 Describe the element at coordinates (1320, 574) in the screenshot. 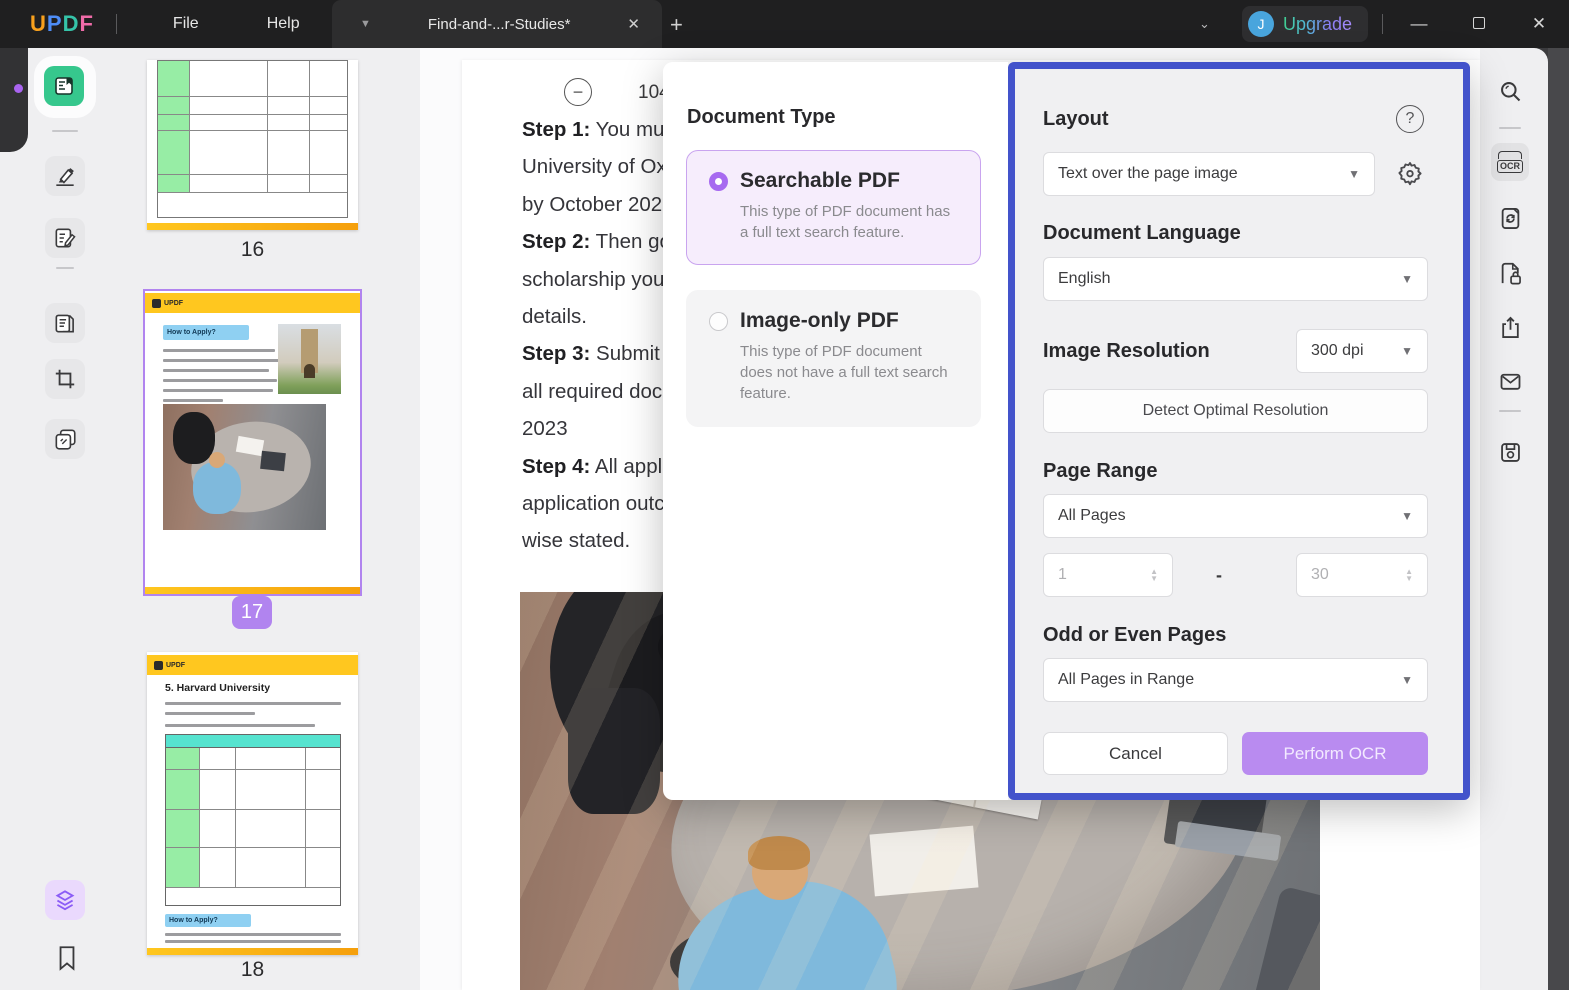

I see `page-to-value: 30` at that location.